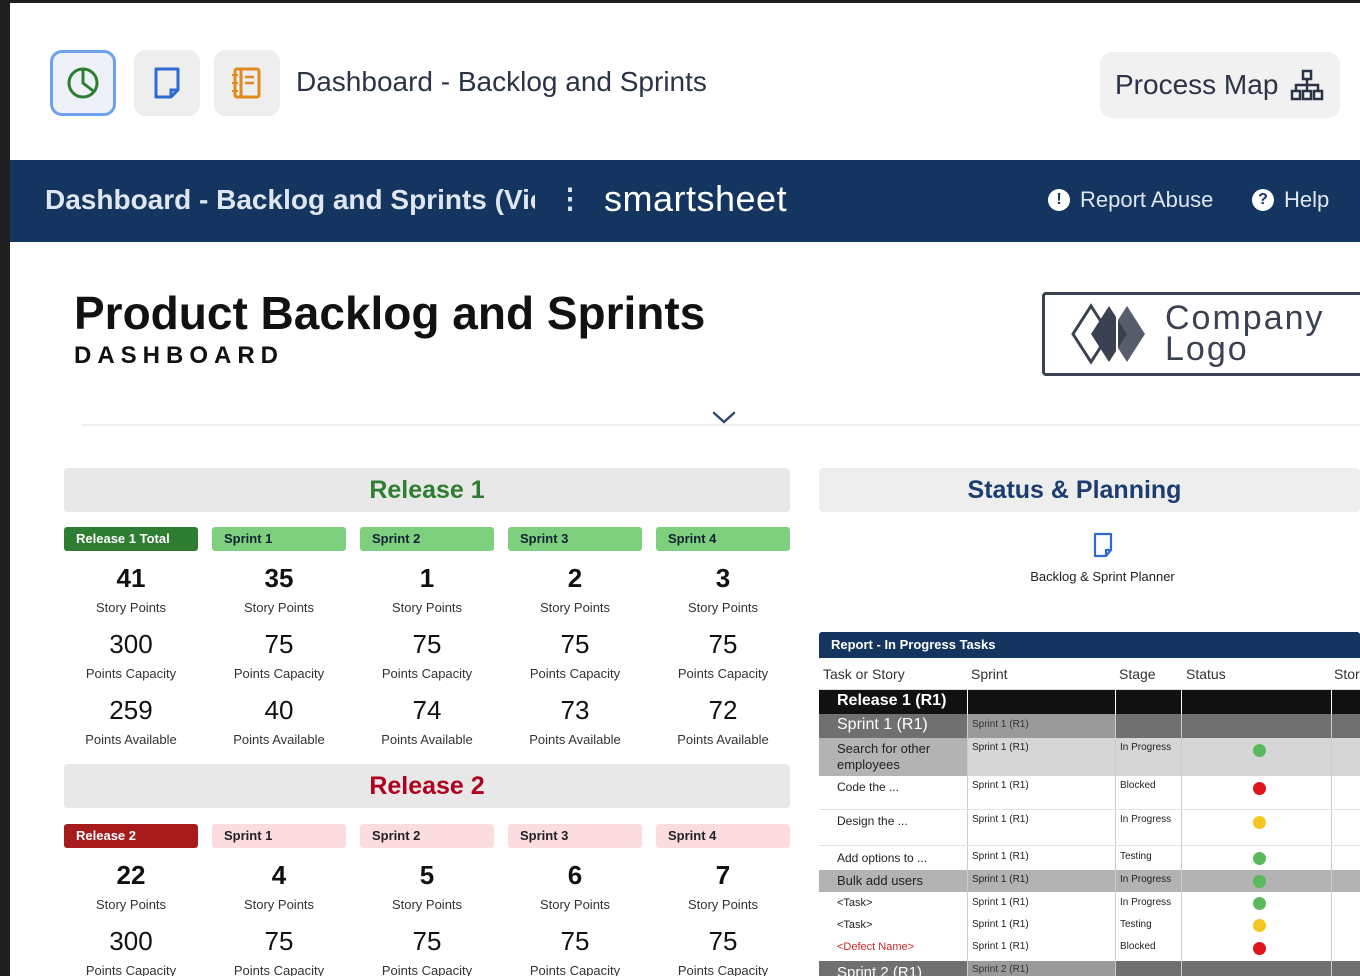 This screenshot has height=976, width=1360. I want to click on column-header-story: Story, so click(1347, 674).